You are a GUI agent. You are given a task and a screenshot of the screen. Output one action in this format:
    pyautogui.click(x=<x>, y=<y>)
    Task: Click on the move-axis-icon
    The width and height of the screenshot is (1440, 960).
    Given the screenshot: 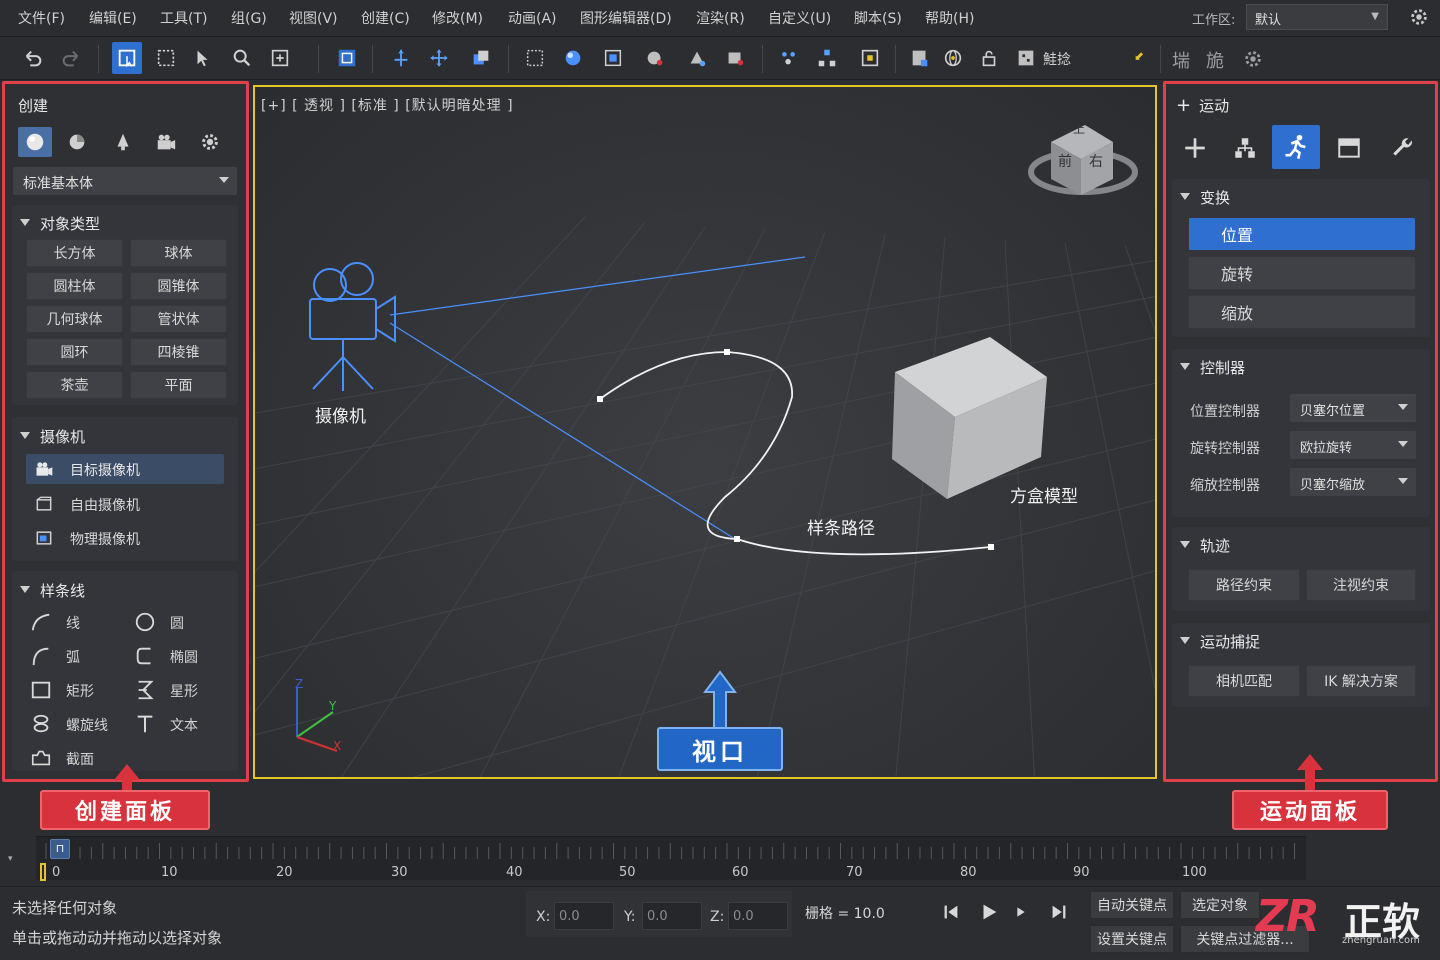 What is the action you would take?
    pyautogui.click(x=401, y=58)
    